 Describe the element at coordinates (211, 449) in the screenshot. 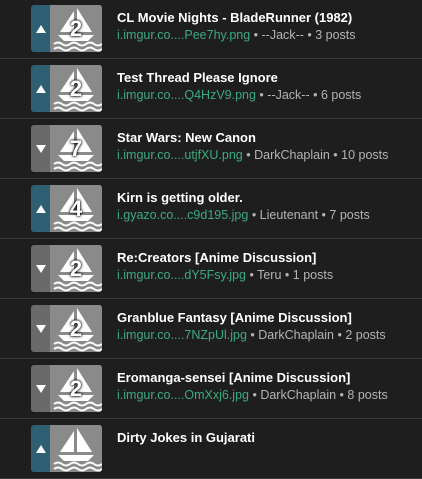

I see `thread-row: Dirty Jokes in Gujarati` at that location.